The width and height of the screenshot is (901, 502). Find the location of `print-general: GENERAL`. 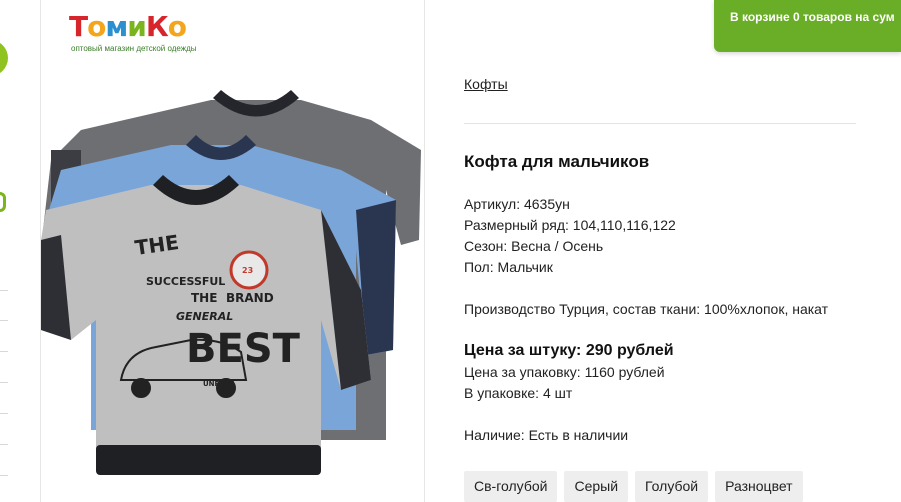

print-general: GENERAL is located at coordinates (204, 316).